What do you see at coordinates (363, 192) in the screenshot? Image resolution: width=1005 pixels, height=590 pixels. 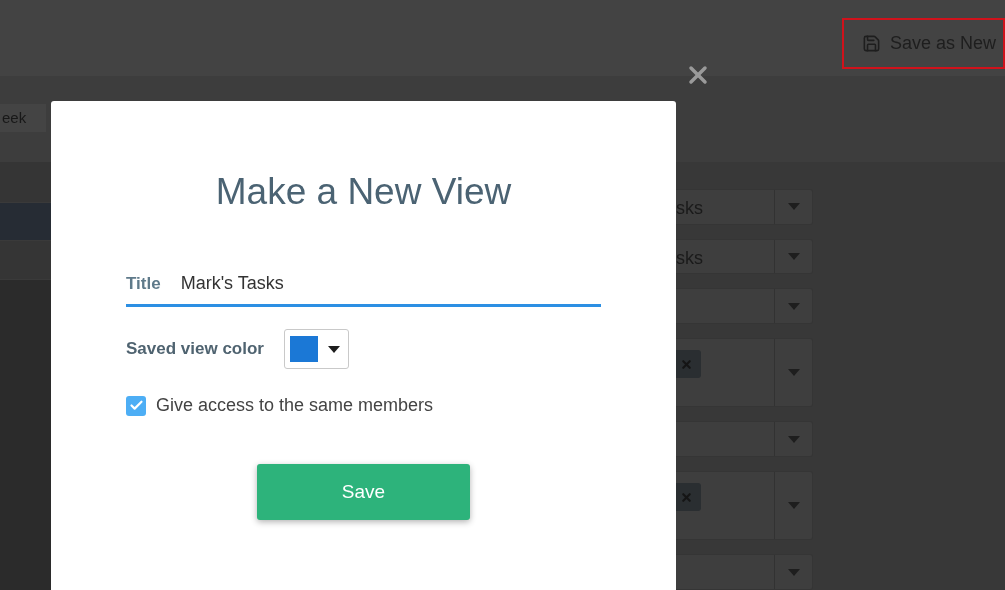 I see `dialog-title: Make a New View` at bounding box center [363, 192].